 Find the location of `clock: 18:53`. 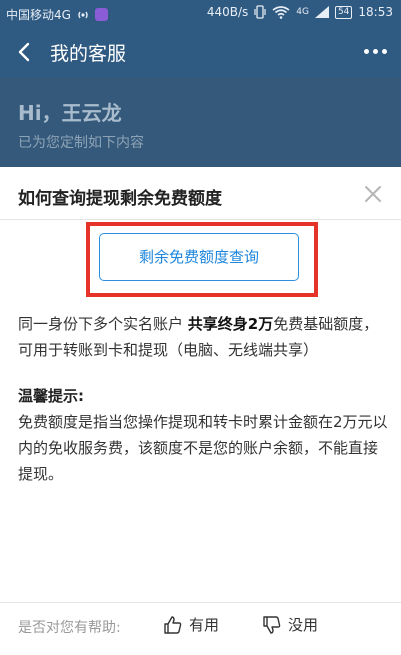

clock: 18:53 is located at coordinates (375, 12).